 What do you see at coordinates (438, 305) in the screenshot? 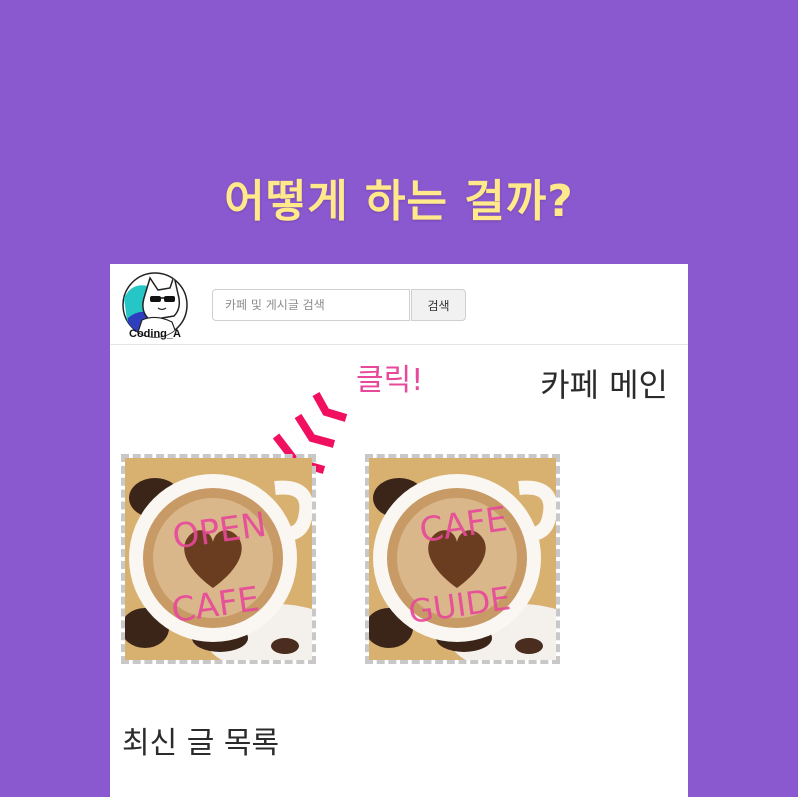
I see `search-button: 검색` at bounding box center [438, 305].